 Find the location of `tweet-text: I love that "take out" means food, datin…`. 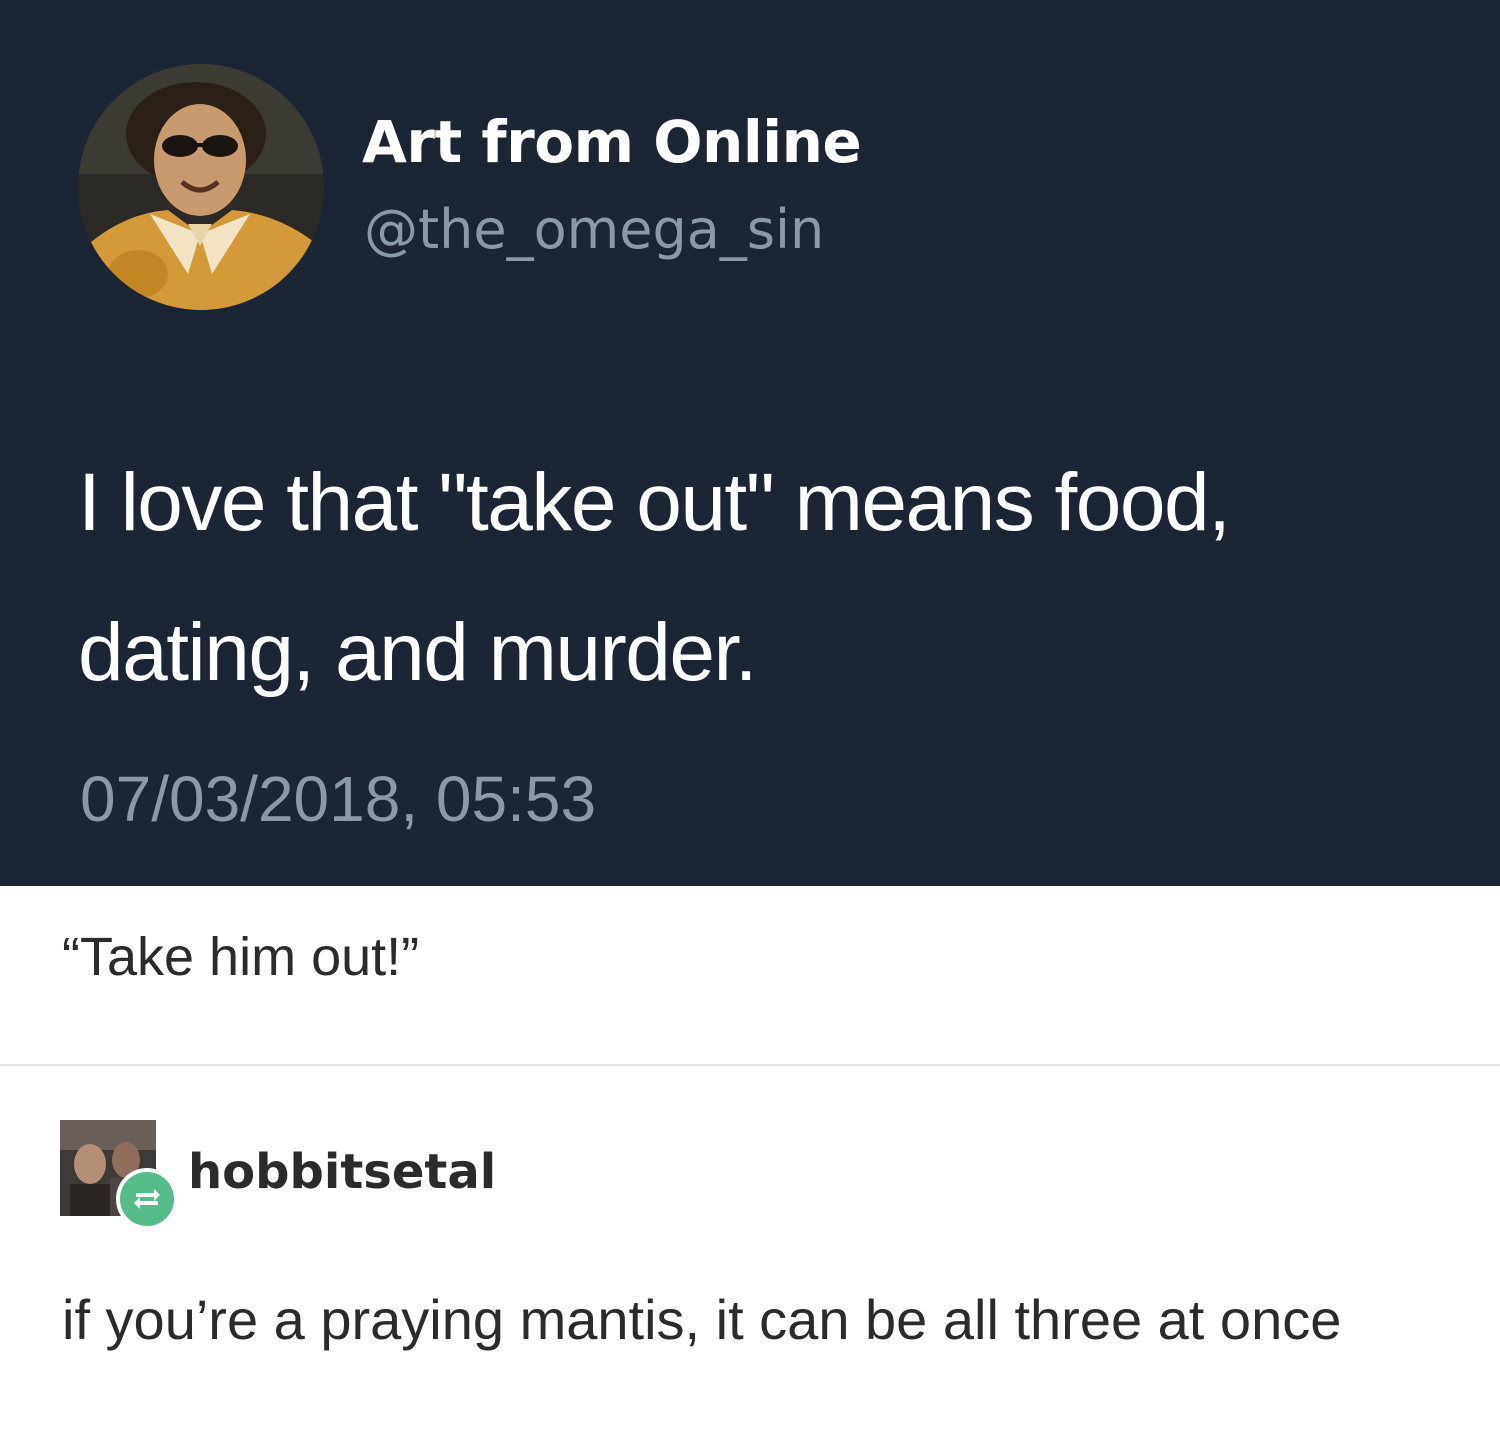

tweet-text: I love that "take out" means food, datin… is located at coordinates (654, 577).